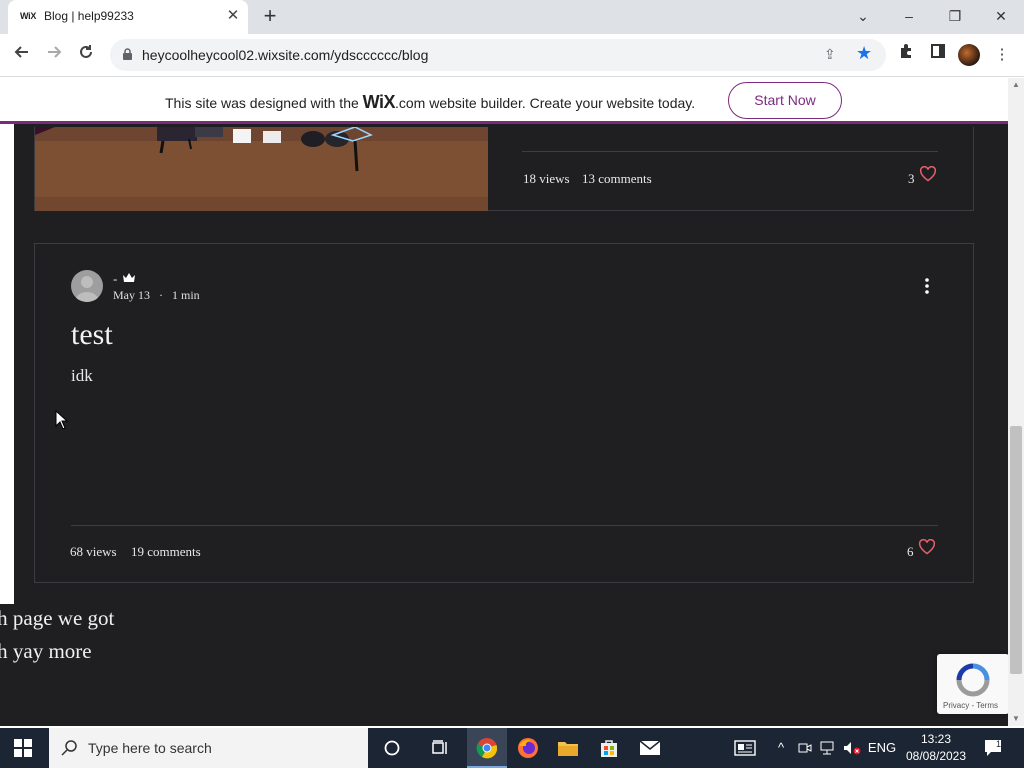 Image resolution: width=1024 pixels, height=768 pixels. I want to click on new-tab-button: +, so click(270, 16).